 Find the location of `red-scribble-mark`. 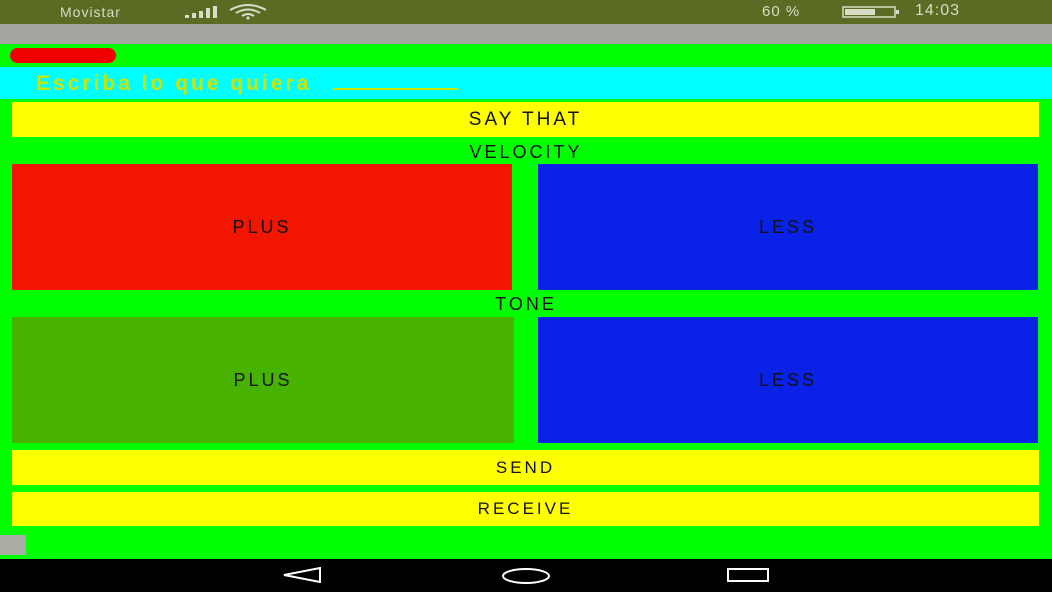

red-scribble-mark is located at coordinates (63, 55).